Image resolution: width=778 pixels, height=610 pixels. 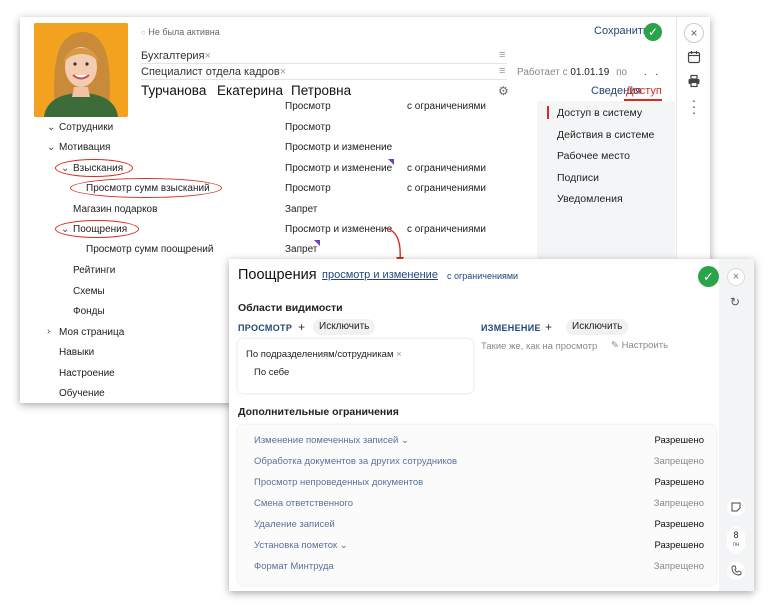 What do you see at coordinates (210, 72) in the screenshot?
I see `position-value: Специалист отдела кадров` at bounding box center [210, 72].